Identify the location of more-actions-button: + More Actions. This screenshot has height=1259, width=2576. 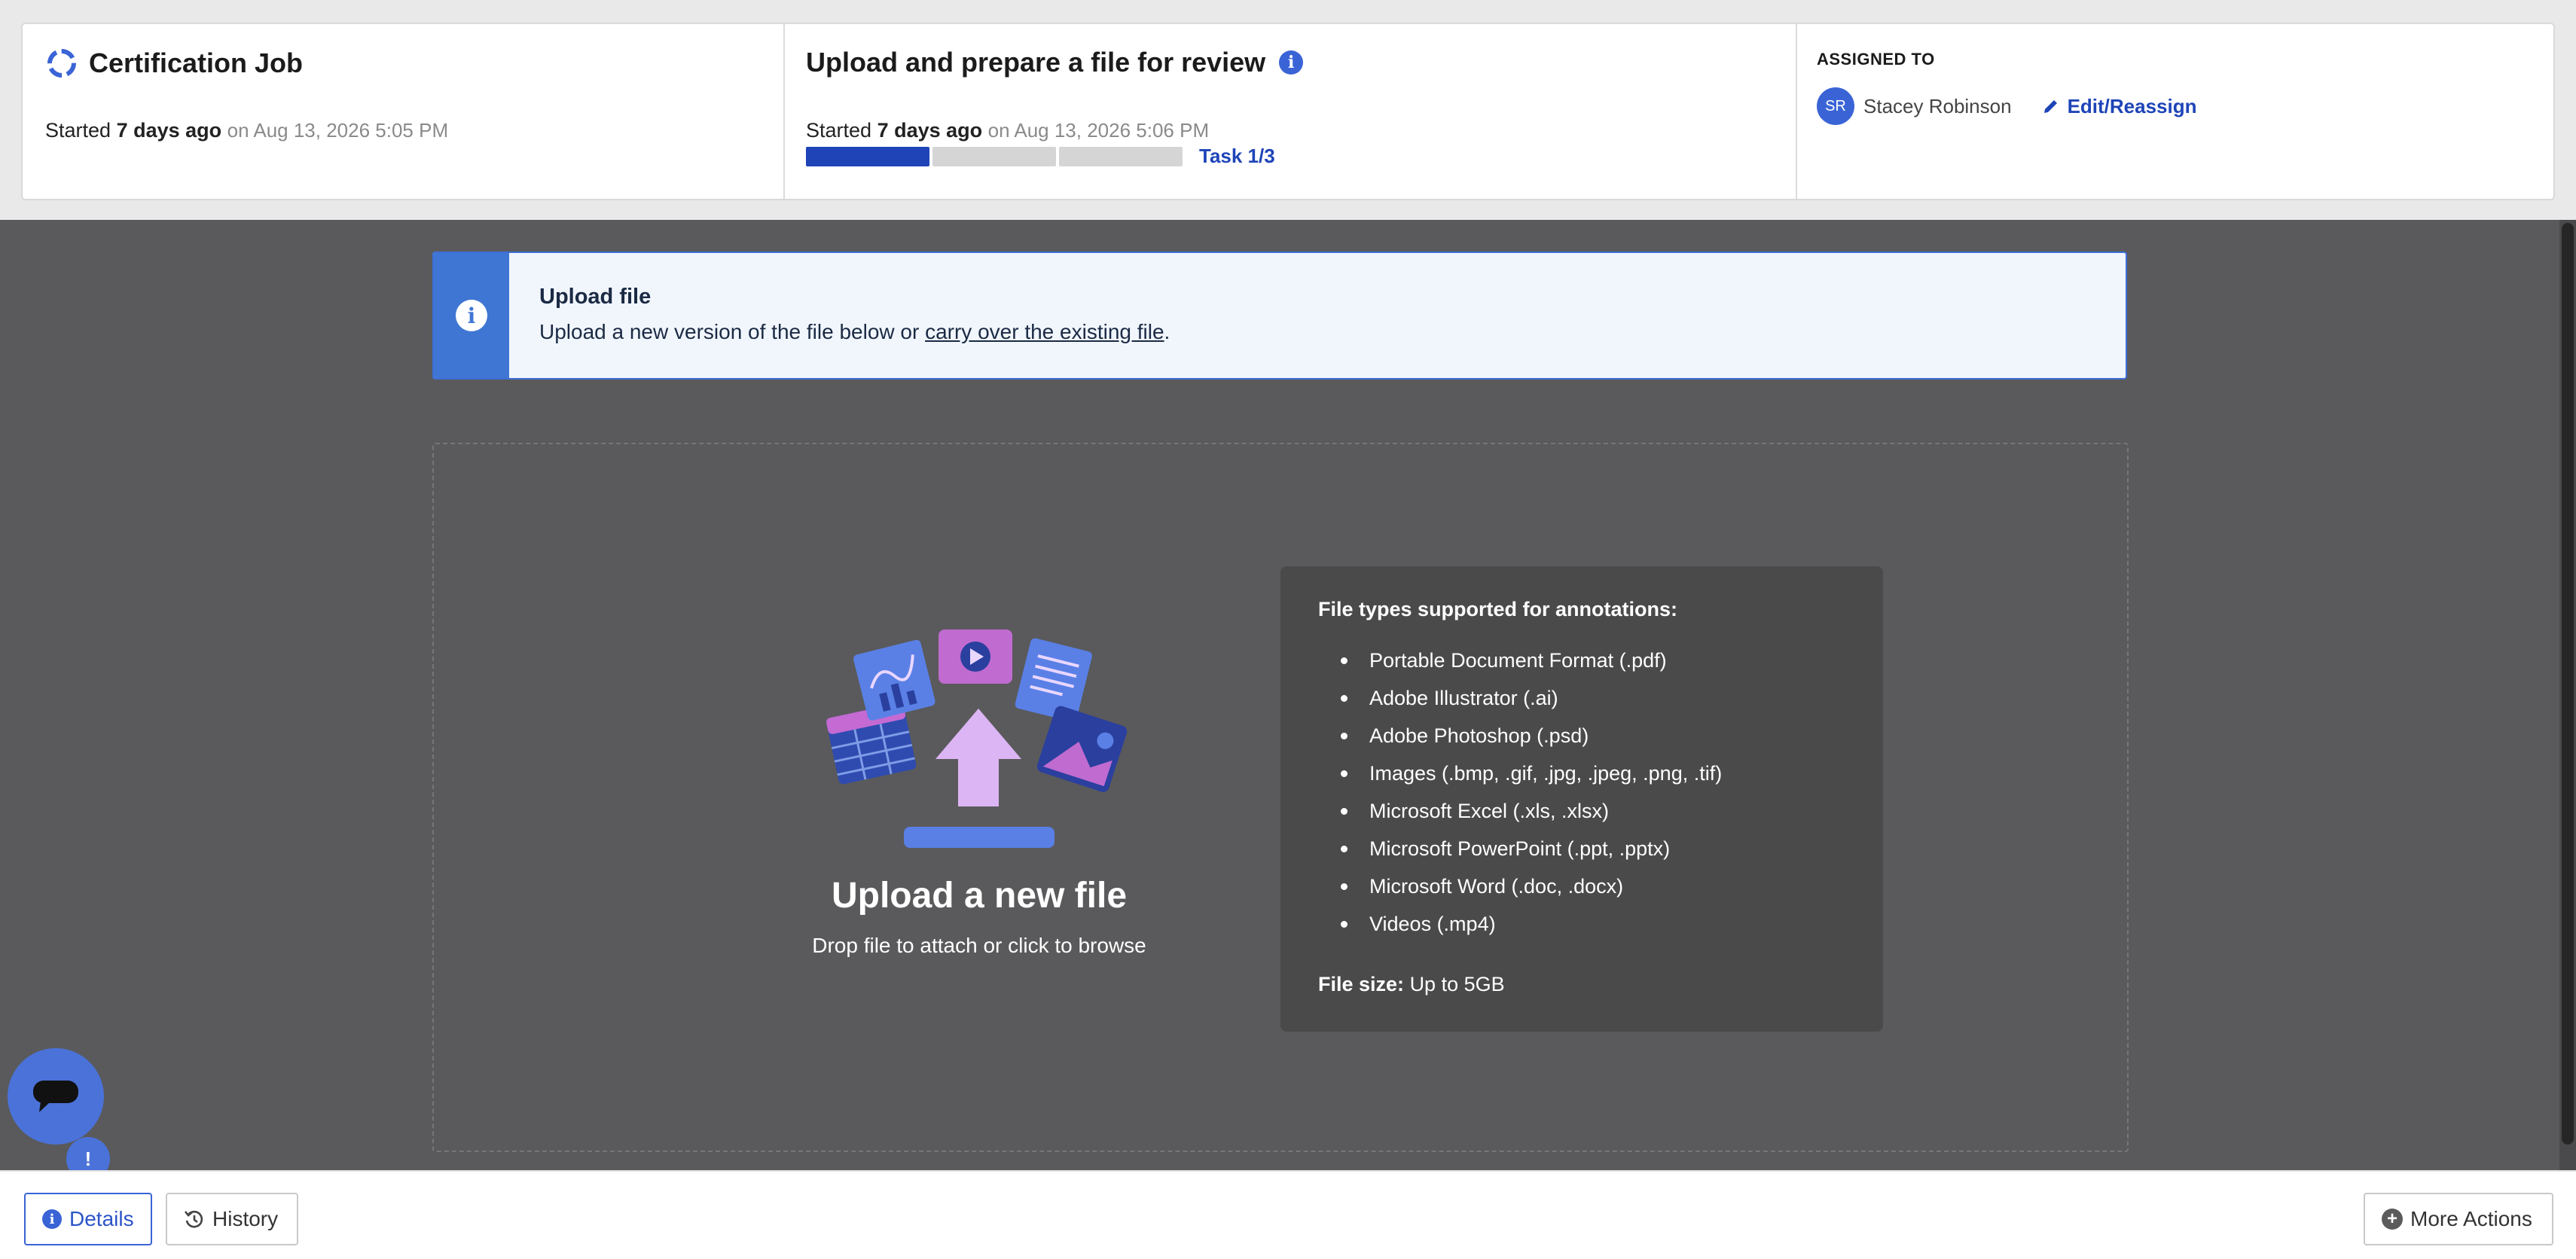
(2459, 1219).